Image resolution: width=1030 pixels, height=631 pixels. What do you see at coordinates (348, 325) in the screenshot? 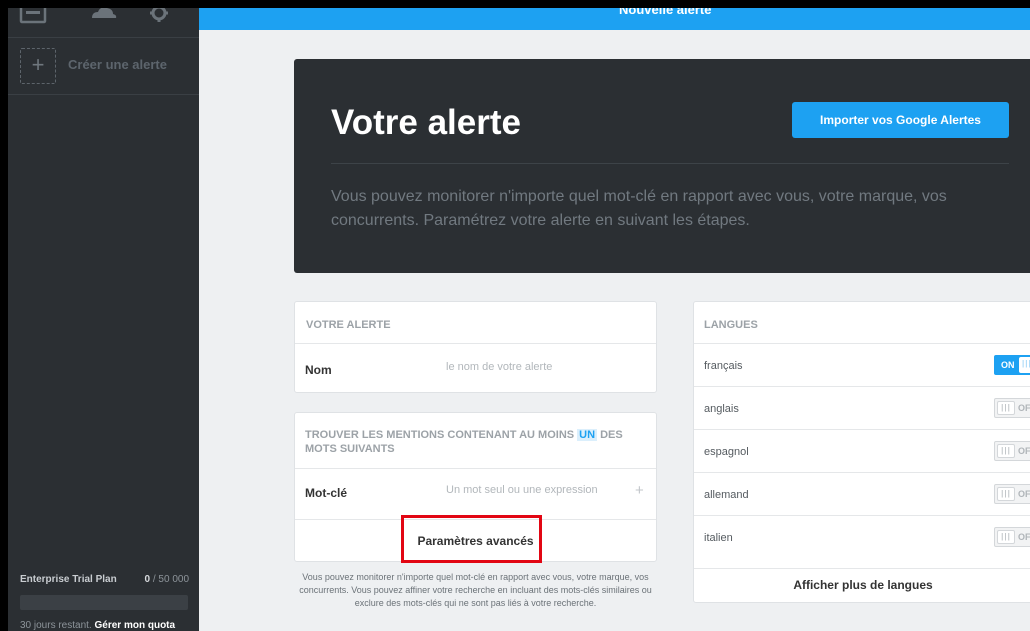
I see `alert-card-header: VOTRE ALERTE` at bounding box center [348, 325].